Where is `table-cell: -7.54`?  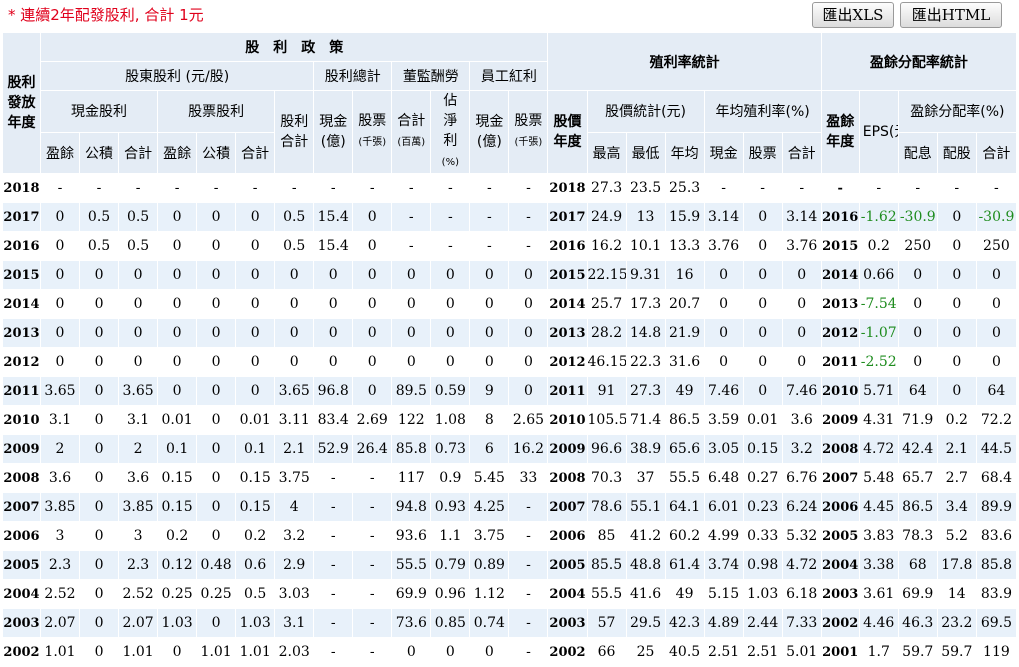
table-cell: -7.54 is located at coordinates (878, 304).